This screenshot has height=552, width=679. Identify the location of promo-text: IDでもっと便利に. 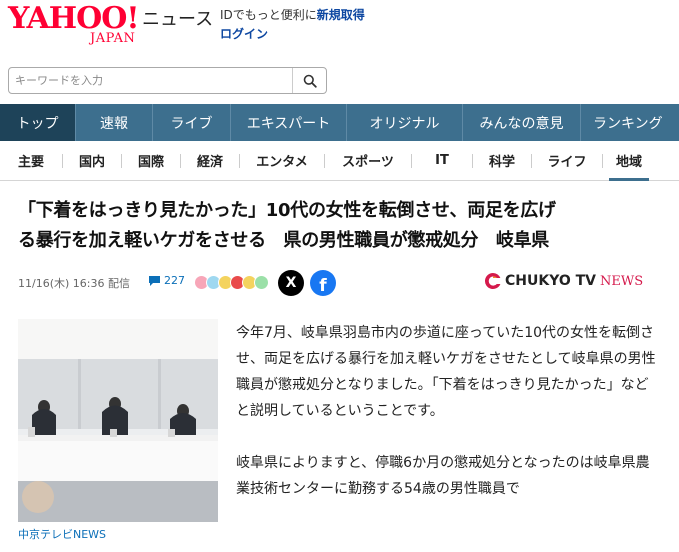
(268, 15).